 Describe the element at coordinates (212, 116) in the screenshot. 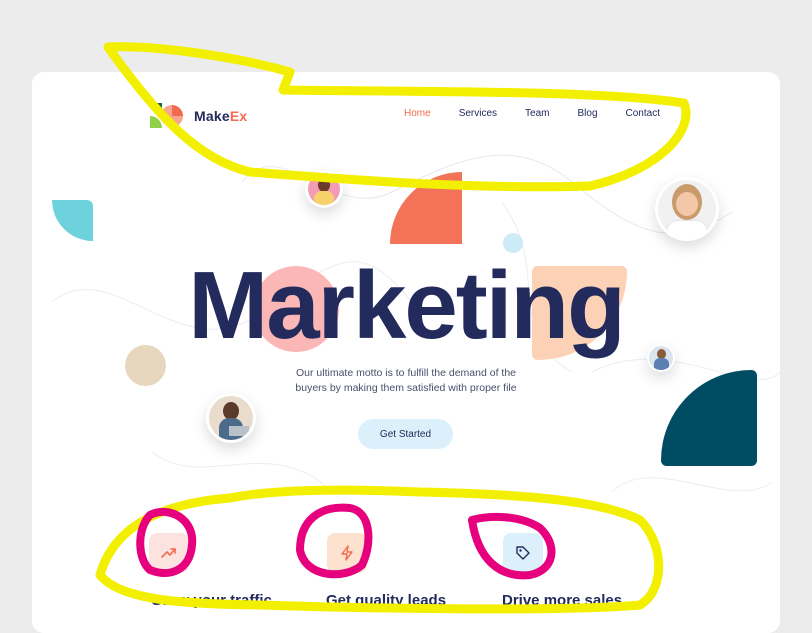

I see `brand-name-prefix: Make` at that location.